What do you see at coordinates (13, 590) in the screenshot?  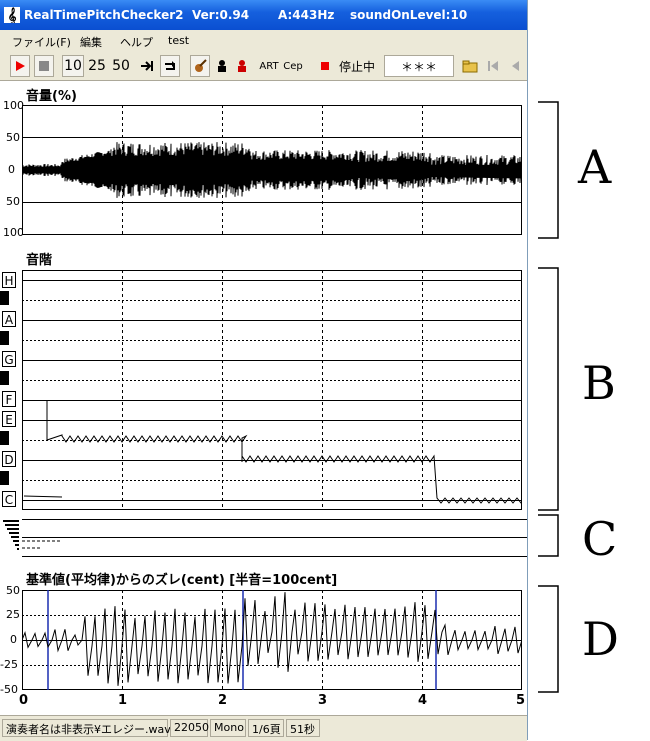 I see `deviation-tick: 50` at bounding box center [13, 590].